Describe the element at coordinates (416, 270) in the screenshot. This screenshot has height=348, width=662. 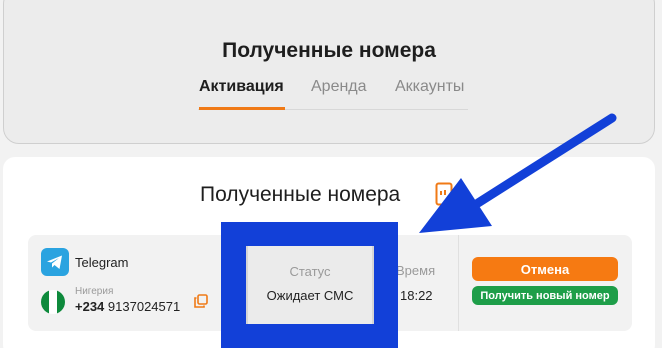
I see `time-label: Время` at that location.